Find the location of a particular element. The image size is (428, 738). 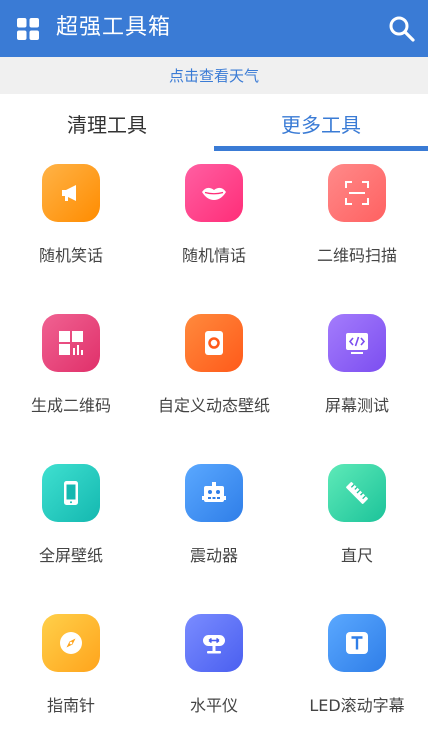

tab-cleanup-tools: 清理工具 is located at coordinates (107, 123).